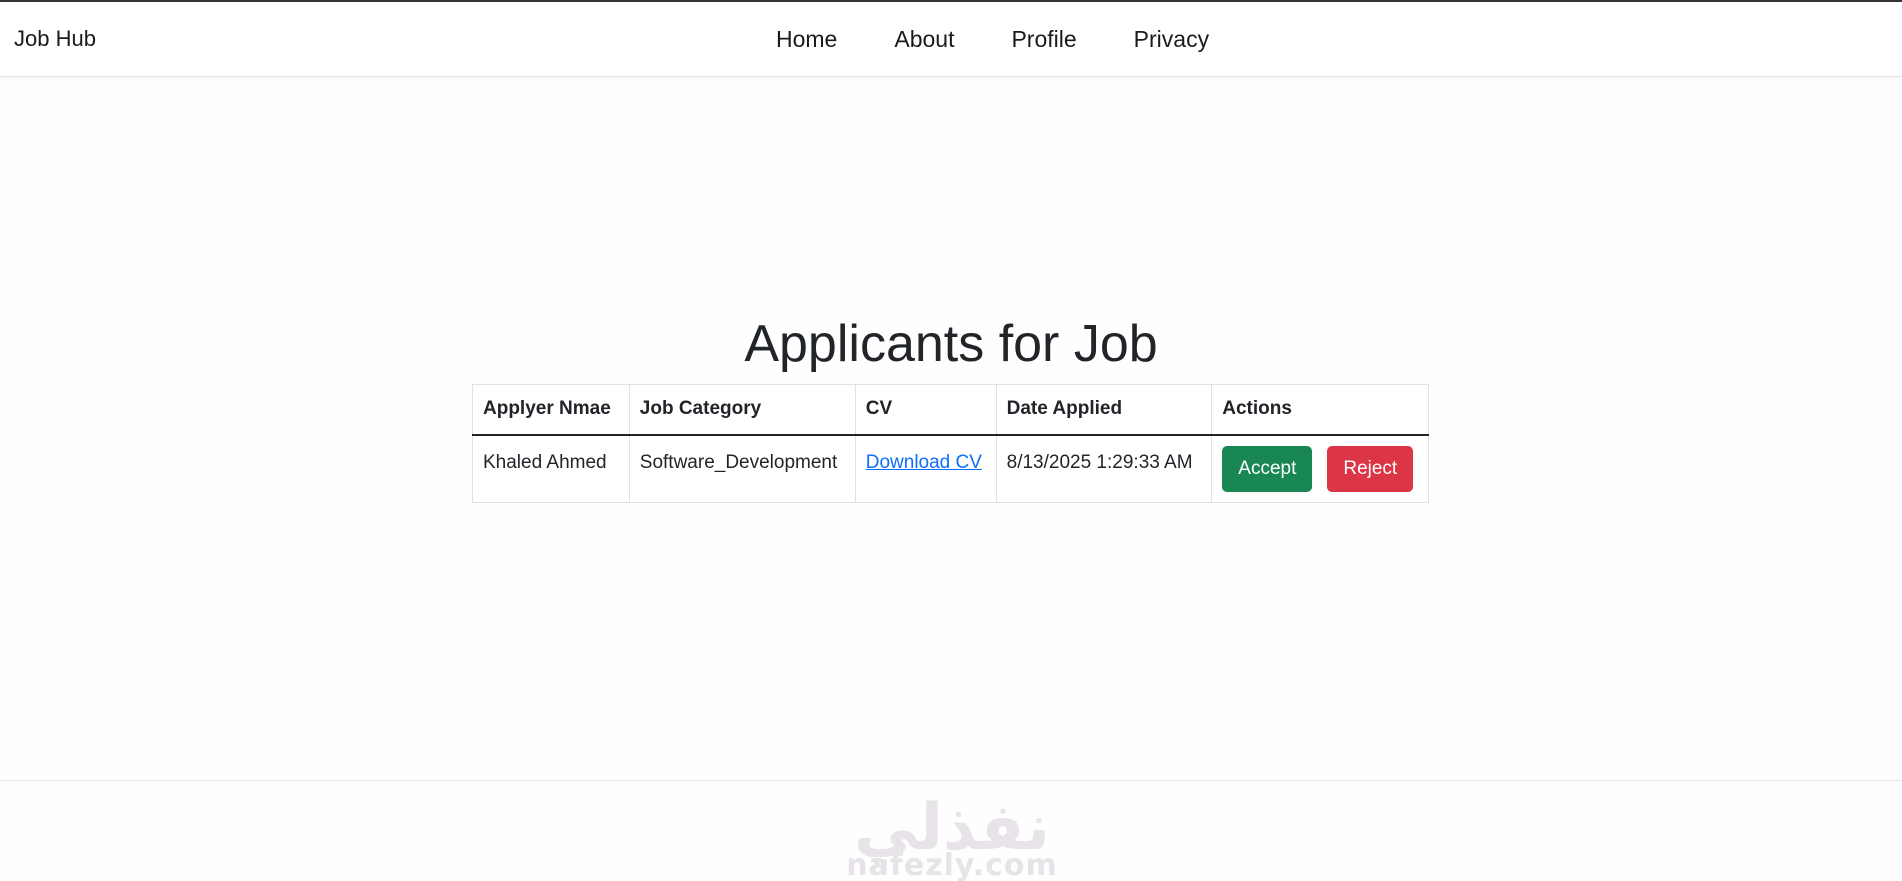  What do you see at coordinates (551, 468) in the screenshot?
I see `applicant-name: Khaled Ahmed` at bounding box center [551, 468].